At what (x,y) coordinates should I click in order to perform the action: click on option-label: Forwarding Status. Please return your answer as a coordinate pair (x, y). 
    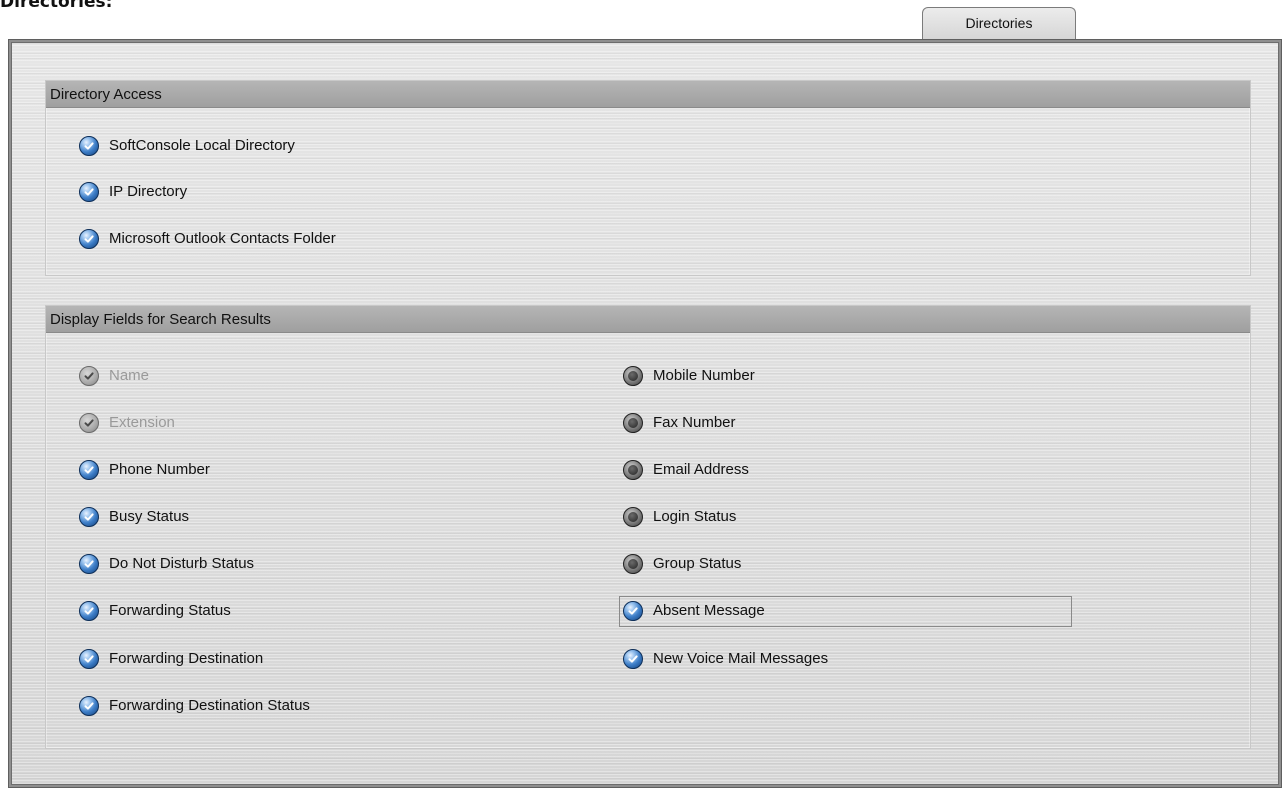
    Looking at the image, I should click on (170, 610).